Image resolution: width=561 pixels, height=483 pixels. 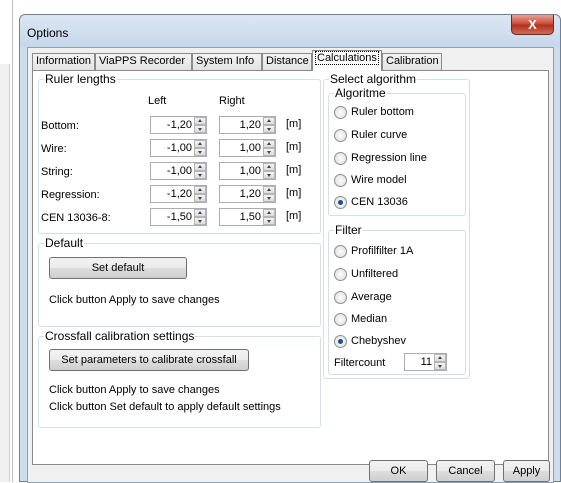 I want to click on default-title: Default, so click(x=64, y=243).